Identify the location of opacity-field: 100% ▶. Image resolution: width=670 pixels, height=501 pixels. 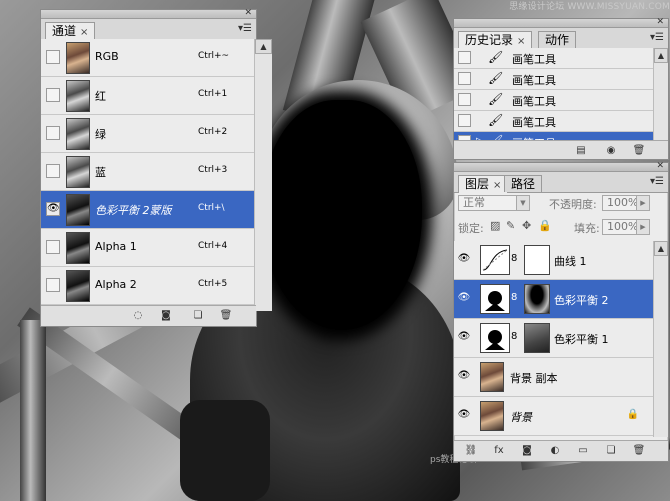
(626, 203).